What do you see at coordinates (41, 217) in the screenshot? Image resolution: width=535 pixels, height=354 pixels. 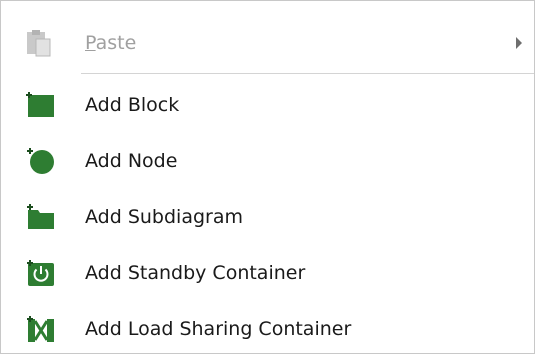 I see `subdiagram-icon` at bounding box center [41, 217].